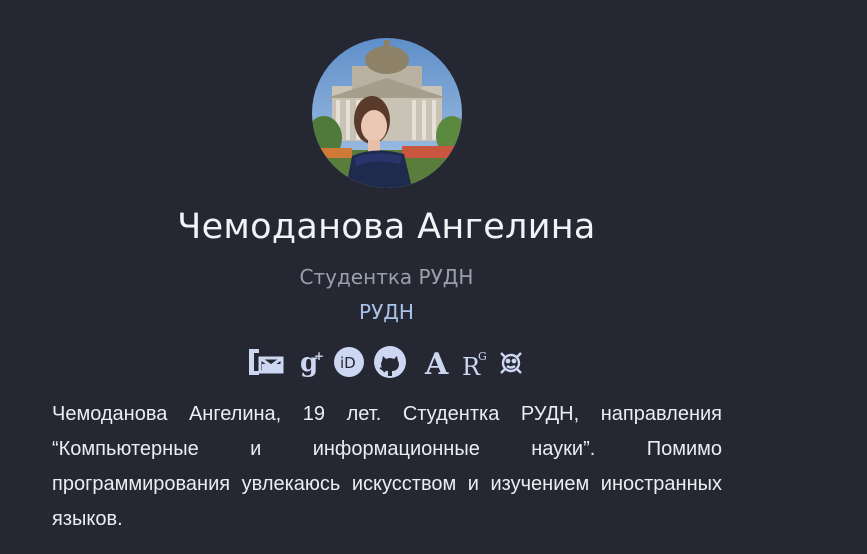 This screenshot has width=867, height=554. What do you see at coordinates (313, 364) in the screenshot?
I see `google-scholar-icon: g +` at bounding box center [313, 364].